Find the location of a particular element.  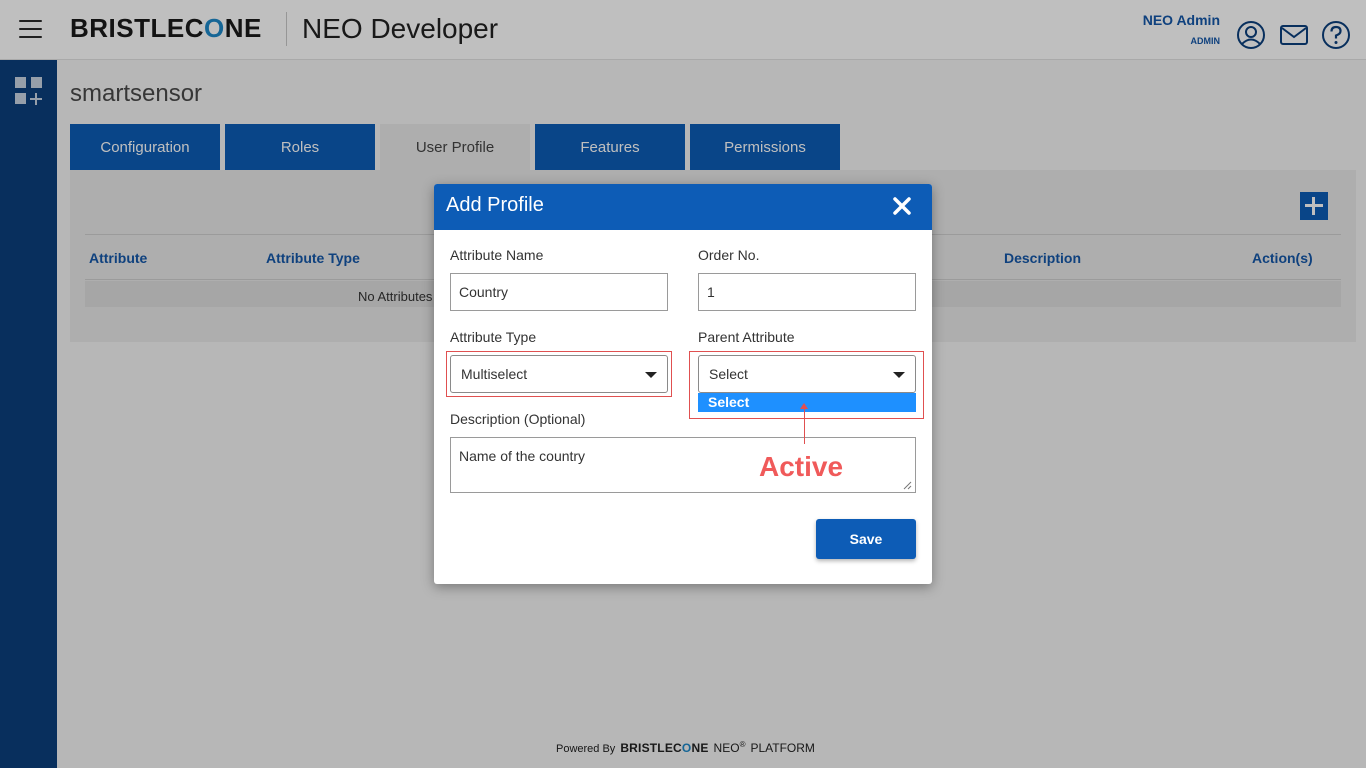

attribute-type-label: Attribute Type is located at coordinates (493, 337).